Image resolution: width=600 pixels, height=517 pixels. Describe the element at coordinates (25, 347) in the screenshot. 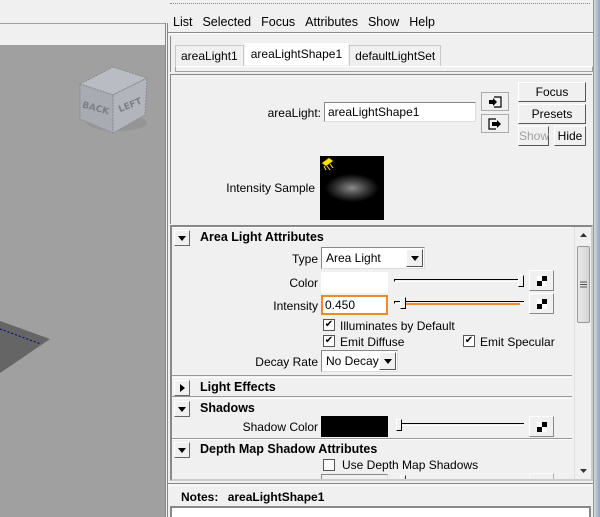

I see `area-light-plane` at that location.